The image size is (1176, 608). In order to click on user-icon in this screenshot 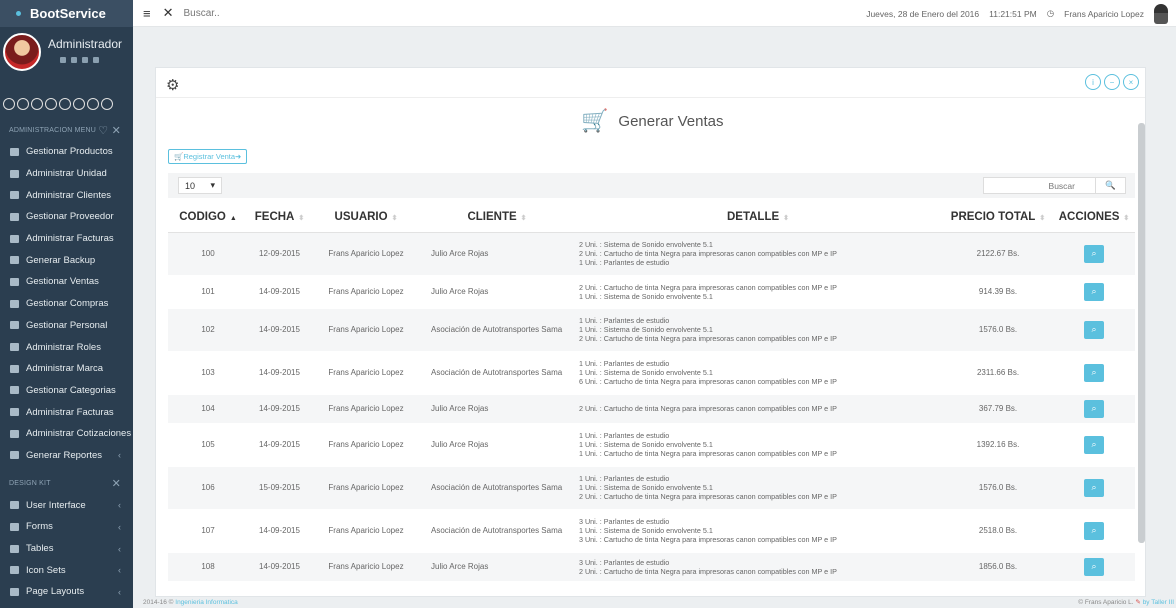, I will do `click(63, 60)`.